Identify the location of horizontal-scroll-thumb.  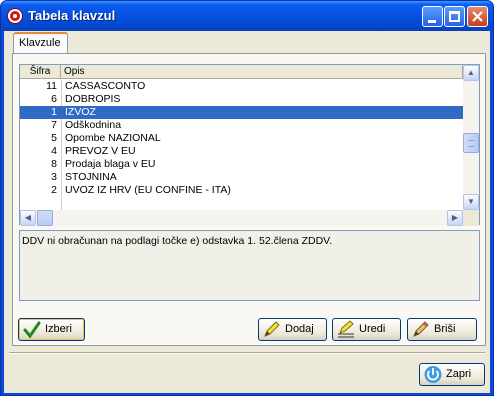
(45, 218).